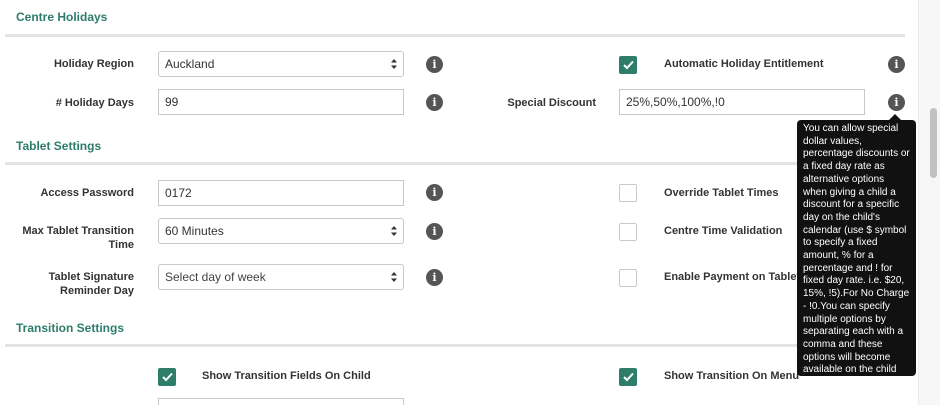 The width and height of the screenshot is (940, 405). Describe the element at coordinates (281, 231) in the screenshot. I see `max-tablet-transition-select: 60 Minutes` at that location.